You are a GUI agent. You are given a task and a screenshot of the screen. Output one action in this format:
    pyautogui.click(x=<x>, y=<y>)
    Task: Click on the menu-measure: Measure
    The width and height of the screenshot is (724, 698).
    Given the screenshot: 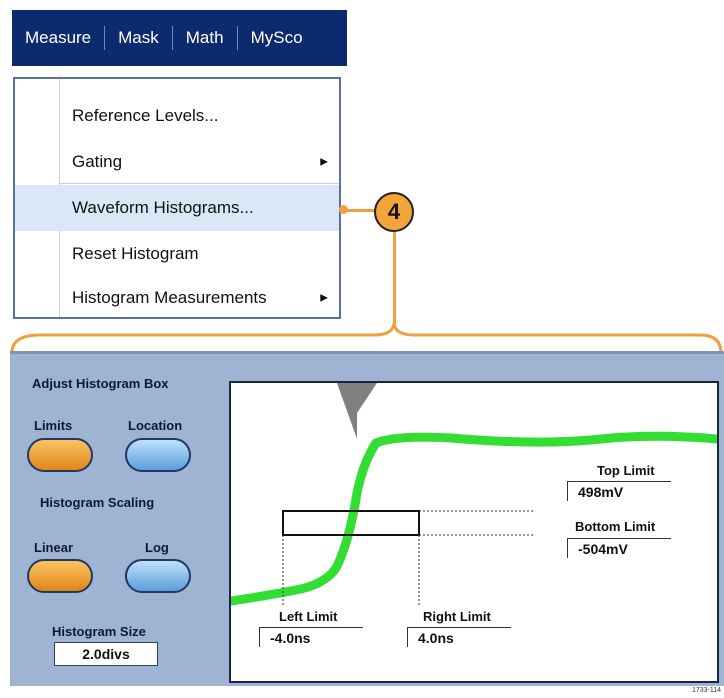 What is the action you would take?
    pyautogui.click(x=58, y=38)
    